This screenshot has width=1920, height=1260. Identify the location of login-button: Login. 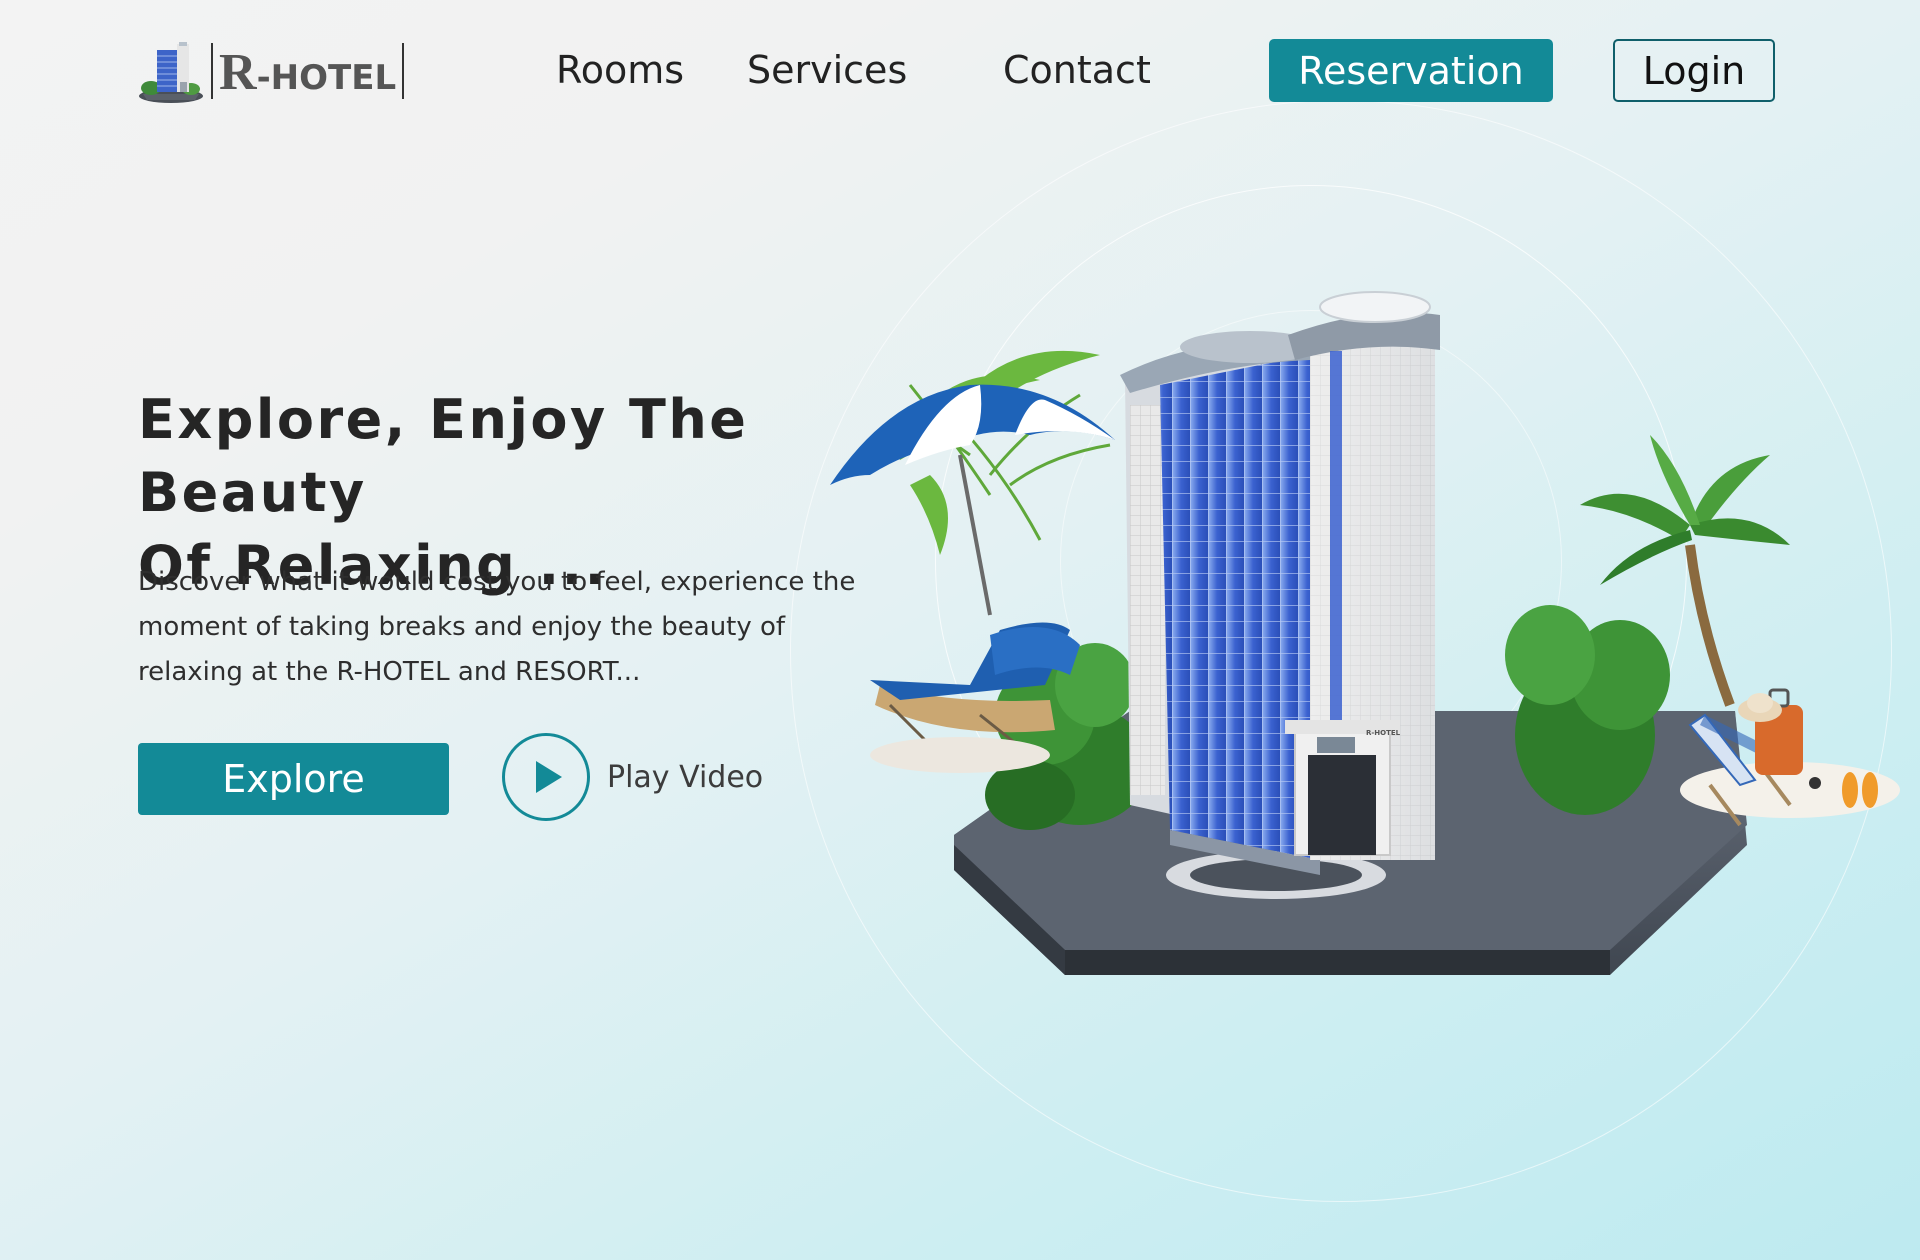
(1694, 70).